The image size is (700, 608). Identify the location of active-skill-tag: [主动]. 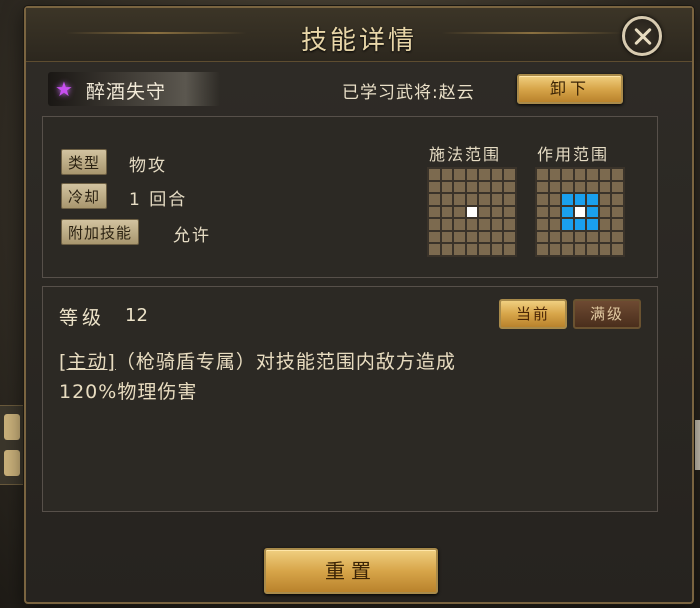
(87, 362).